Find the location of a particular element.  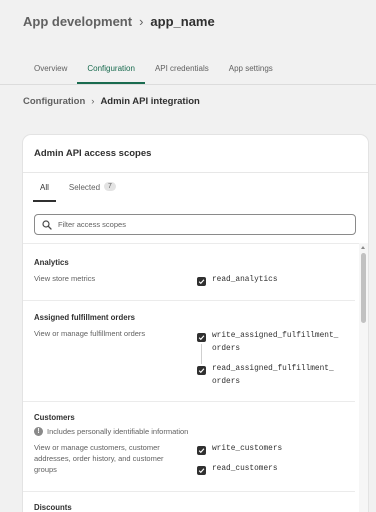

search-field is located at coordinates (195, 224).